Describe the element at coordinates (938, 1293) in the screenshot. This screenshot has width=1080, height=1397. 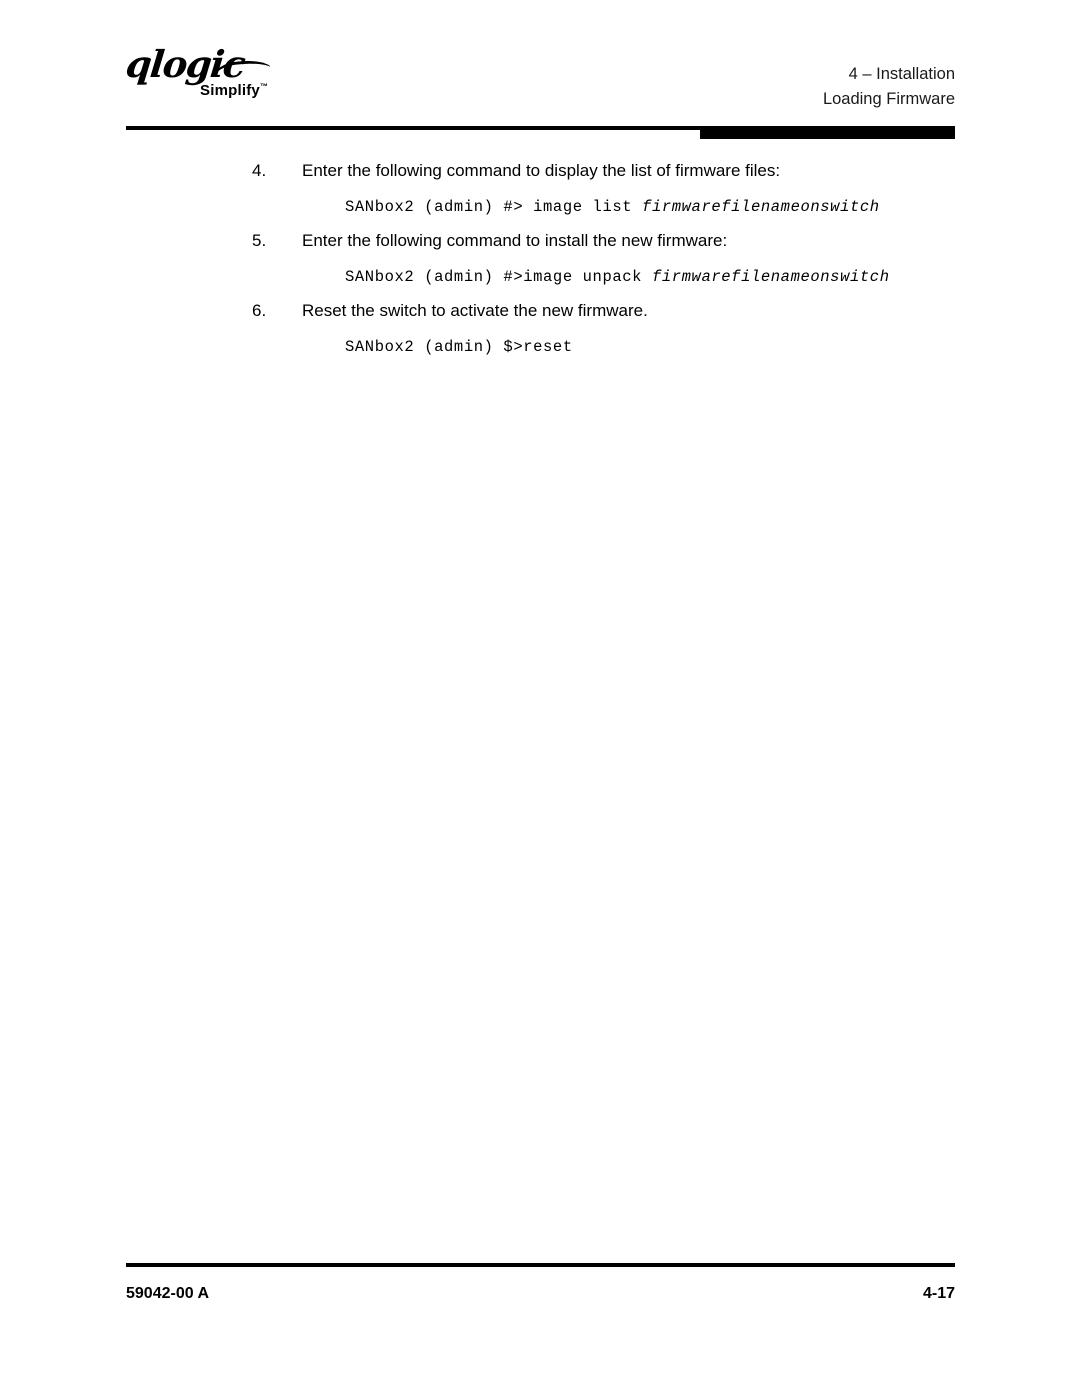
I see `page-number: 4-17` at that location.